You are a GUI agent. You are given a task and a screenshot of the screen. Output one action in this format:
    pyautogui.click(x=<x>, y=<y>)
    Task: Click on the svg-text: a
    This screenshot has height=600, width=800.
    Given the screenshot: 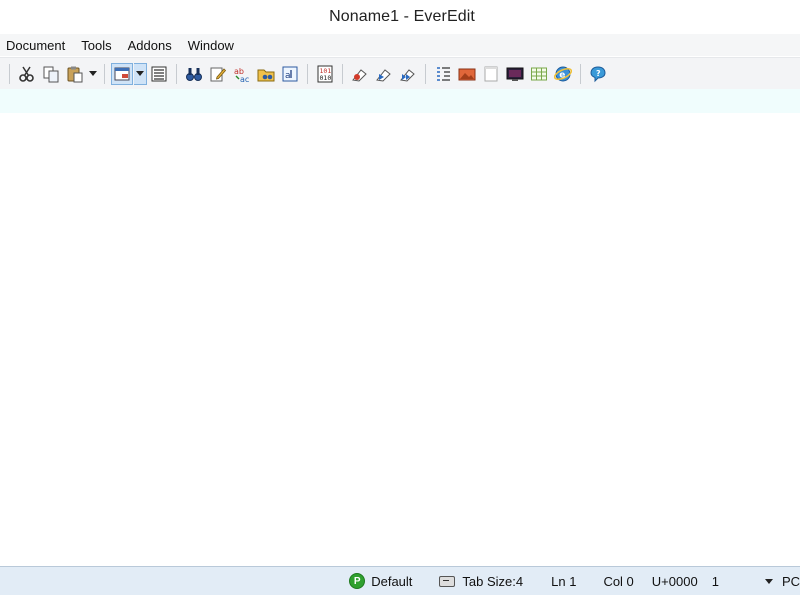 What is the action you would take?
    pyautogui.click(x=288, y=76)
    